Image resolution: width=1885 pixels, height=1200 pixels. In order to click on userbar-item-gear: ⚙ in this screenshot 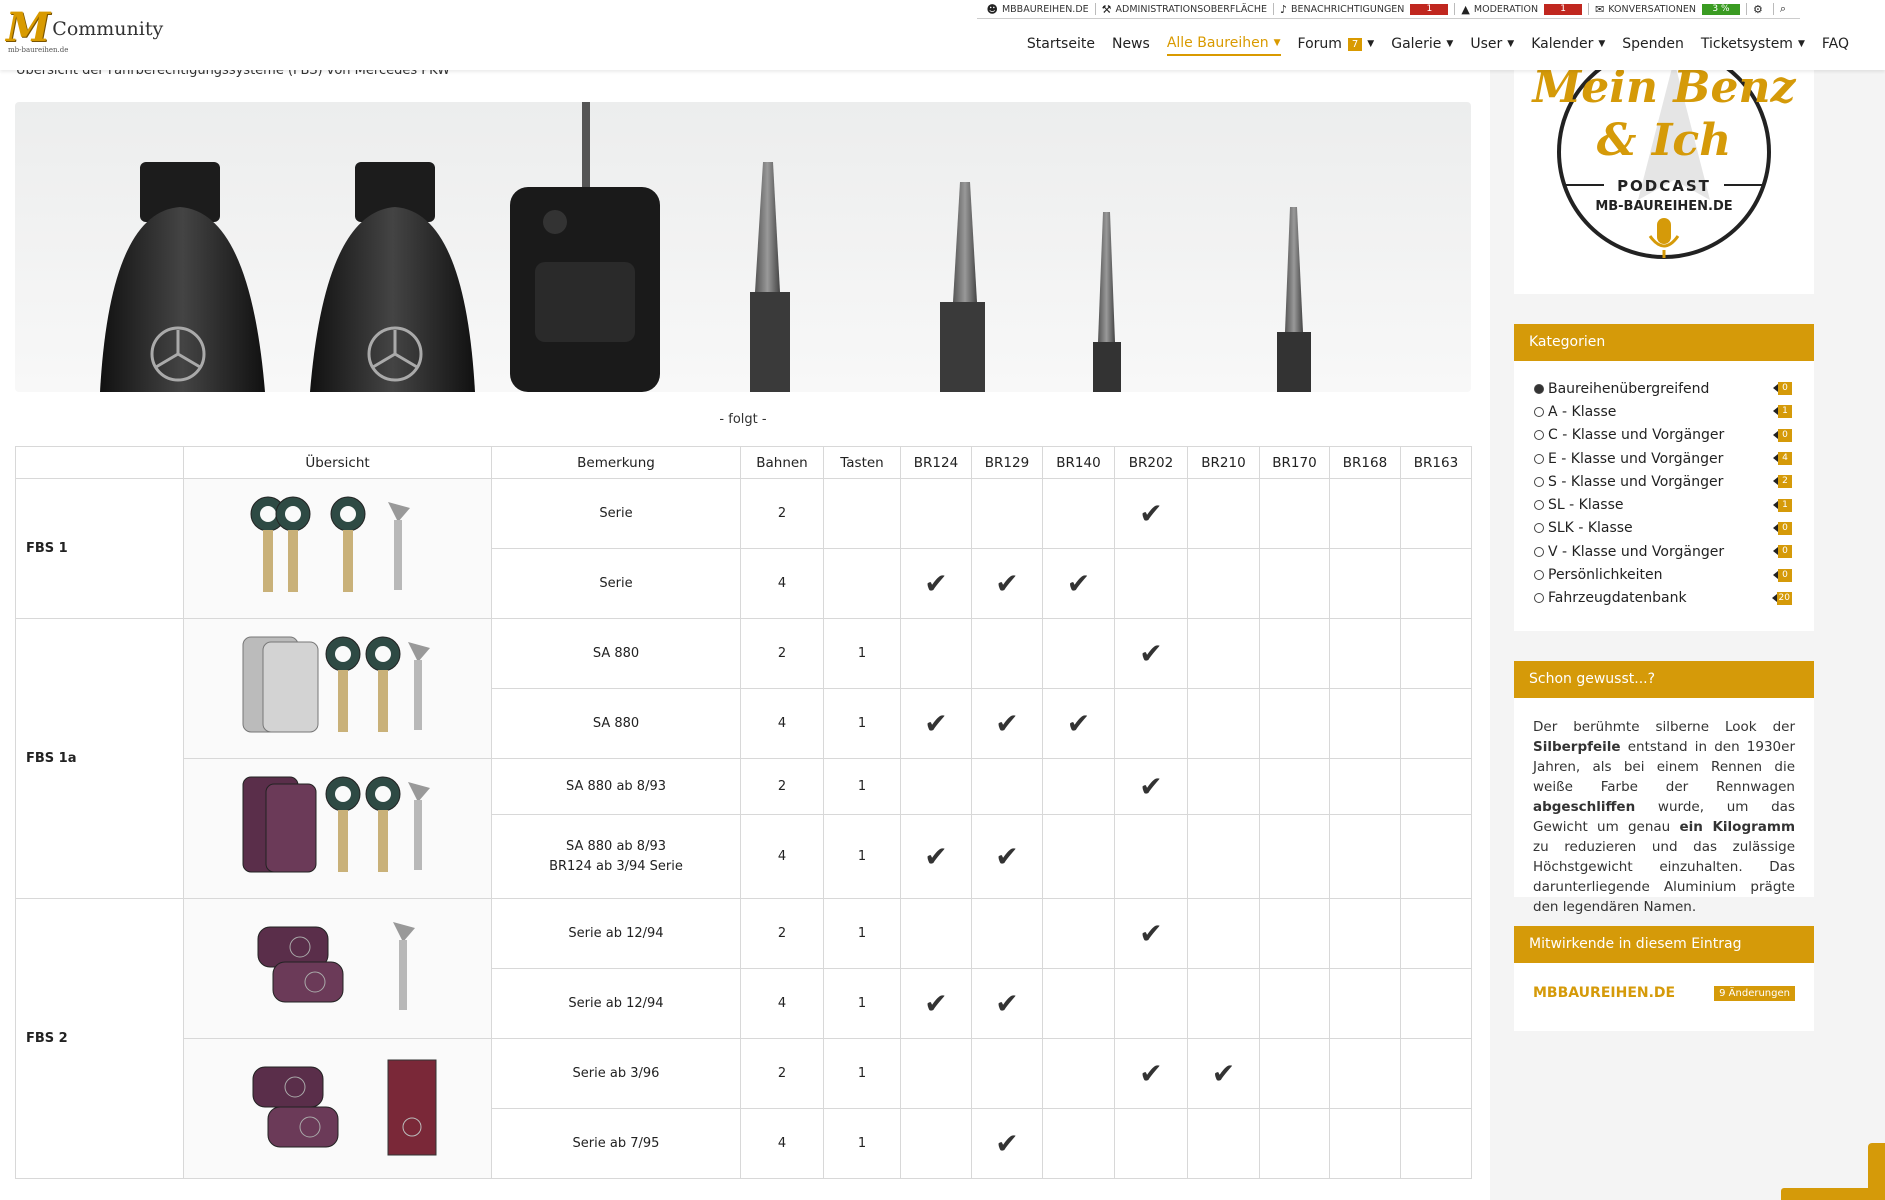, I will do `click(1760, 9)`.